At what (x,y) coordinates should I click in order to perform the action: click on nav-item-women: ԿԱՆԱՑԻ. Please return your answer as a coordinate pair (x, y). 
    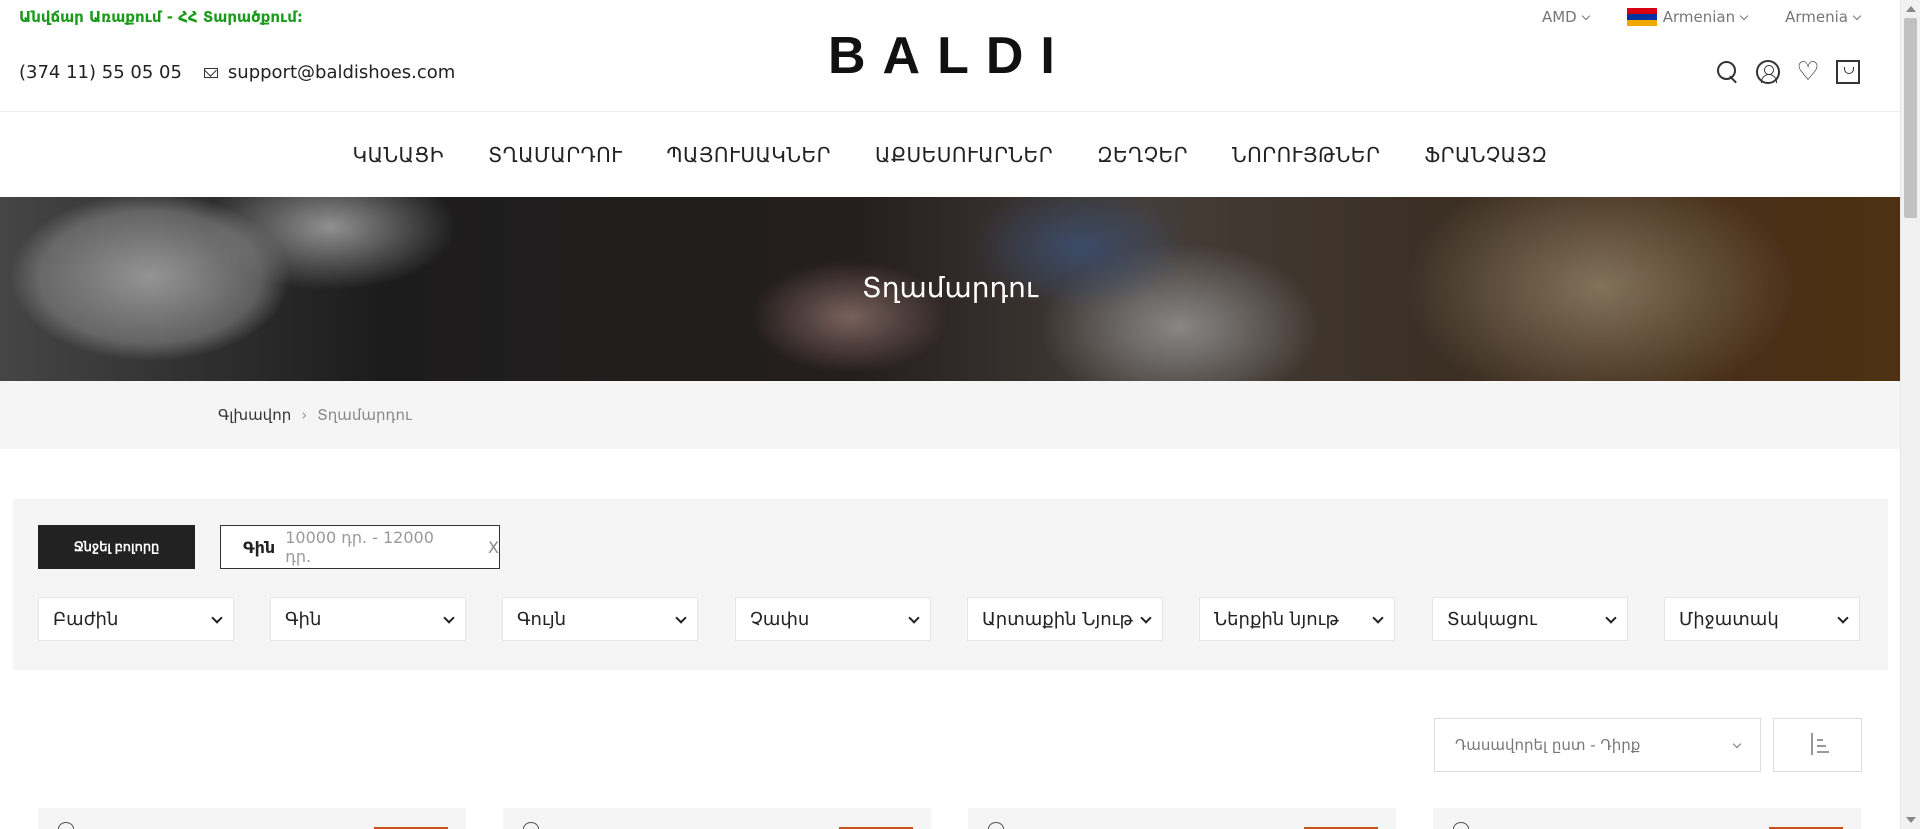
    Looking at the image, I should click on (399, 155).